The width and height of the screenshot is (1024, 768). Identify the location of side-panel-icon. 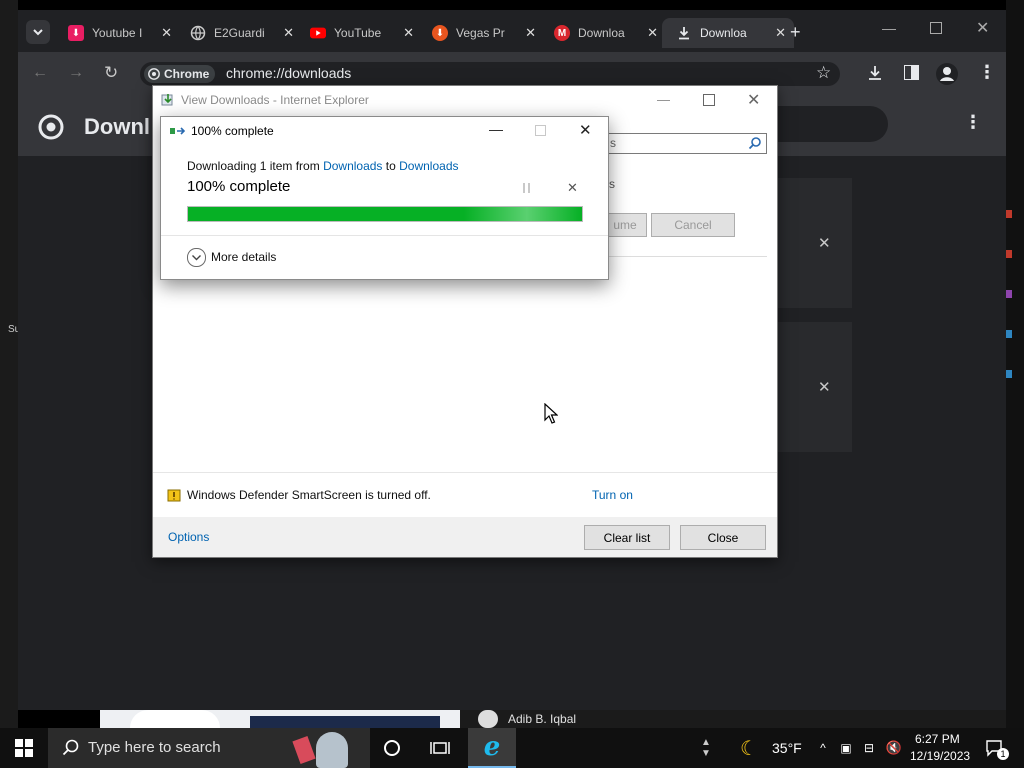
(911, 72).